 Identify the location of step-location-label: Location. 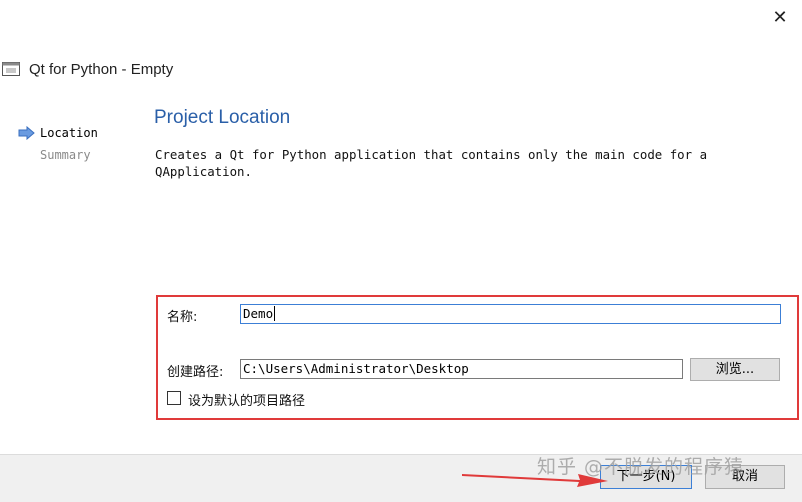
(69, 133).